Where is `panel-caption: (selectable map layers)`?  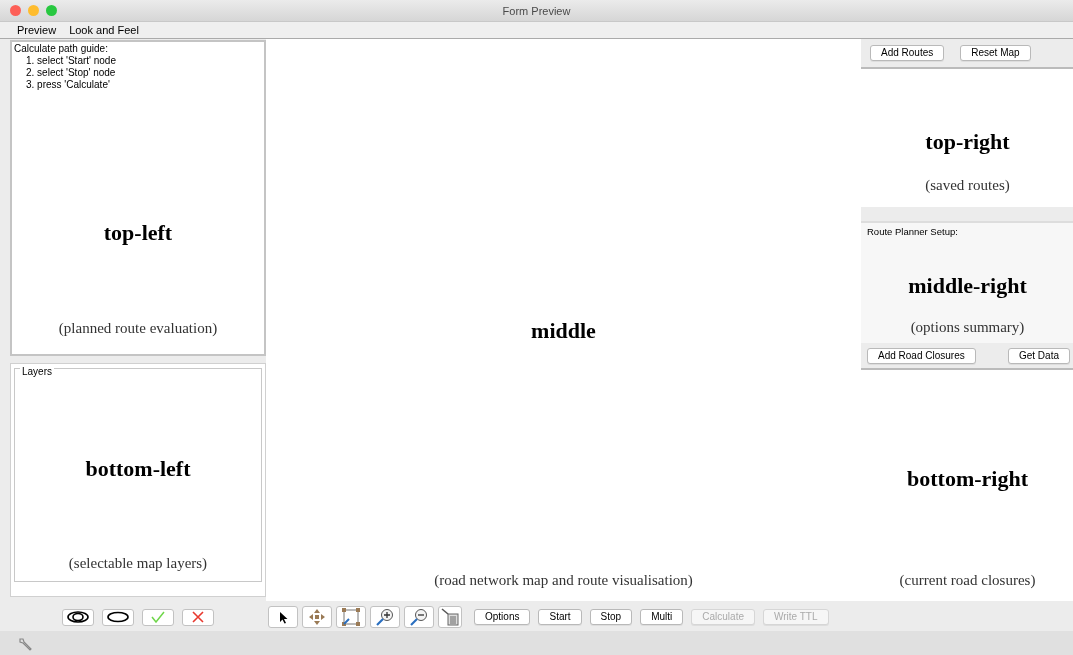
panel-caption: (selectable map layers) is located at coordinates (138, 563).